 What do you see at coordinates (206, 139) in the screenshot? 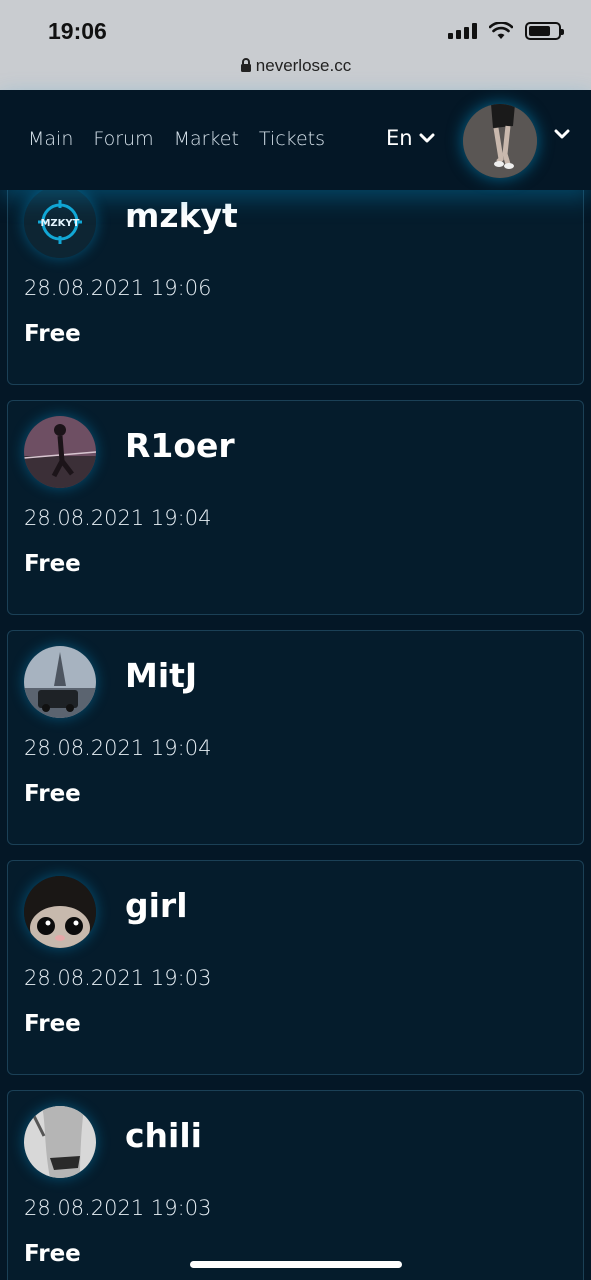
I see `nav-link-market: Market` at bounding box center [206, 139].